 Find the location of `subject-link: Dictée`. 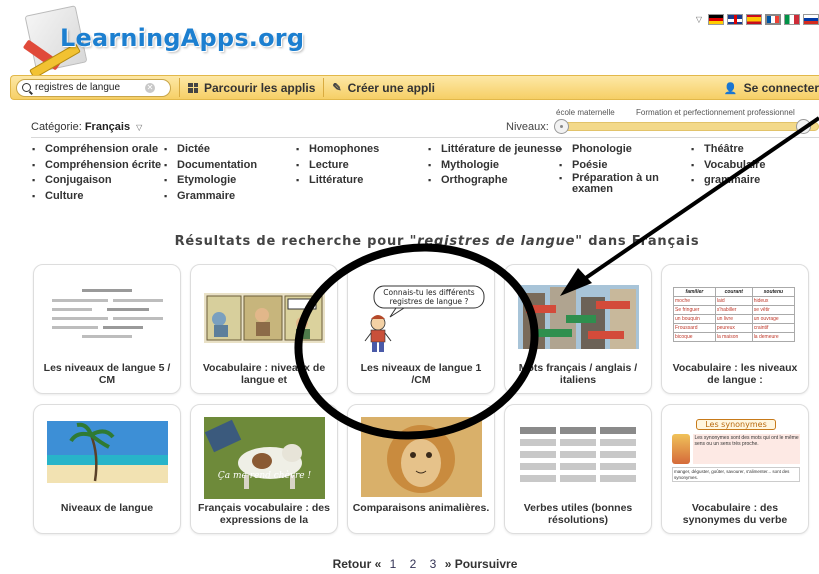

subject-link: Dictée is located at coordinates (210, 150).